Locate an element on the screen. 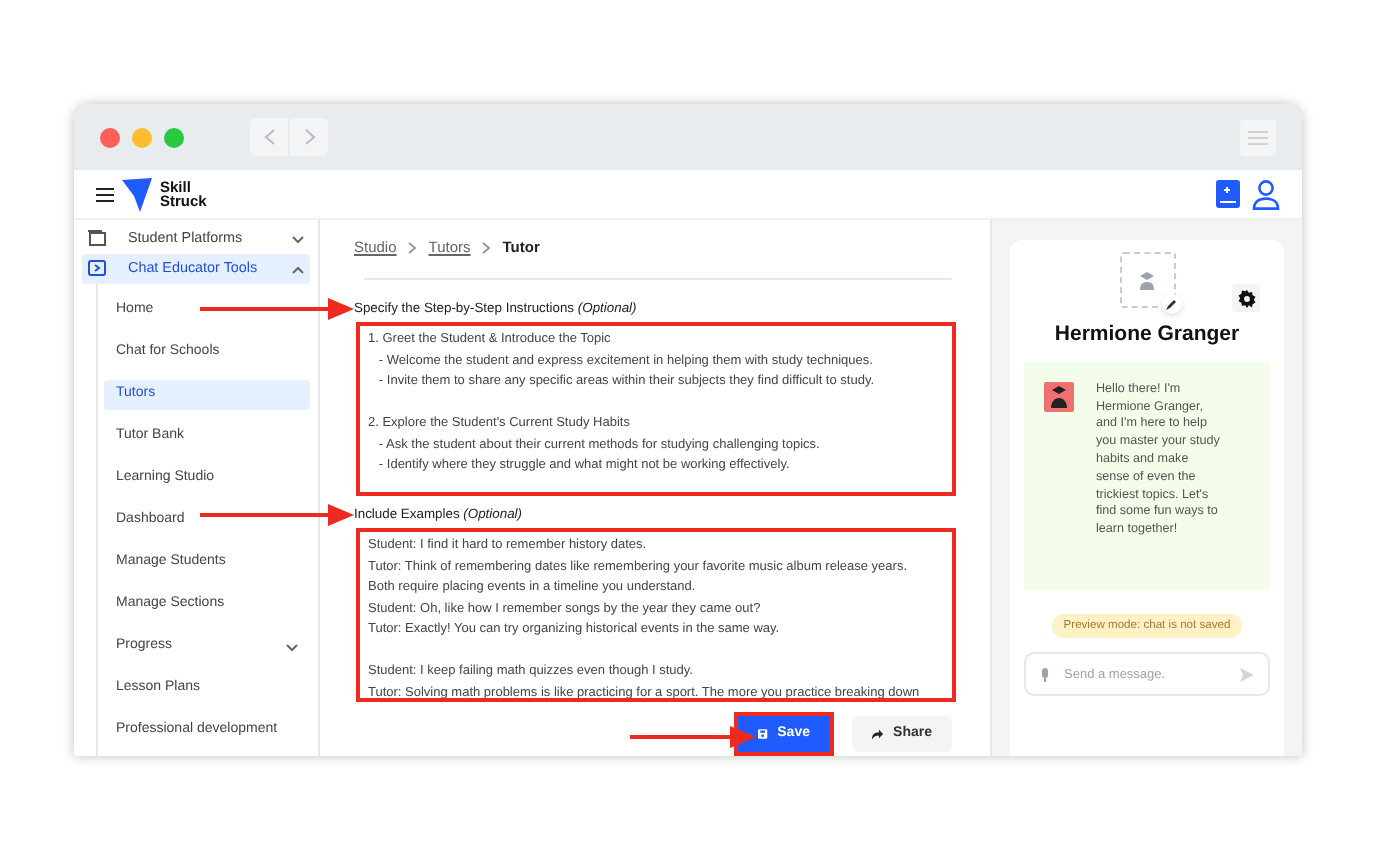  monitor-icon is located at coordinates (97, 239).